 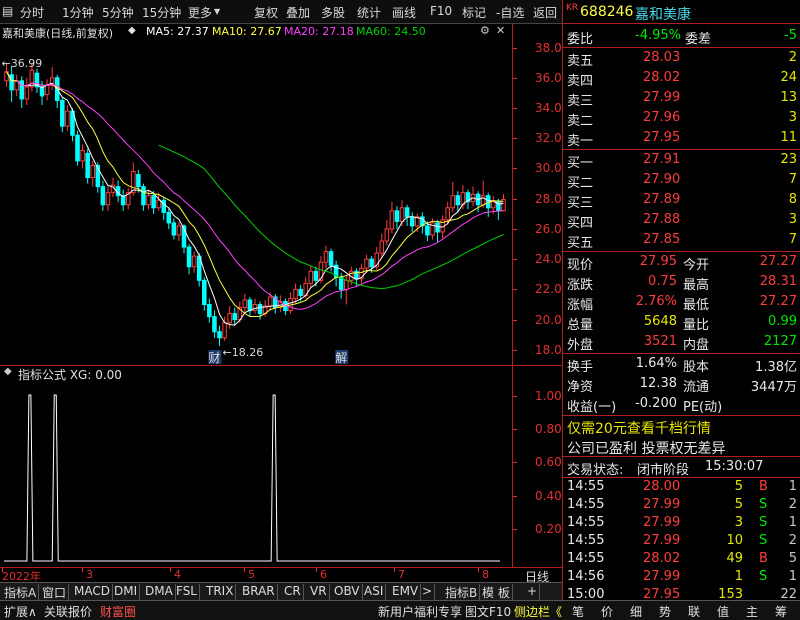 What do you see at coordinates (580, 325) in the screenshot?
I see `quote-label: 总量` at bounding box center [580, 325].